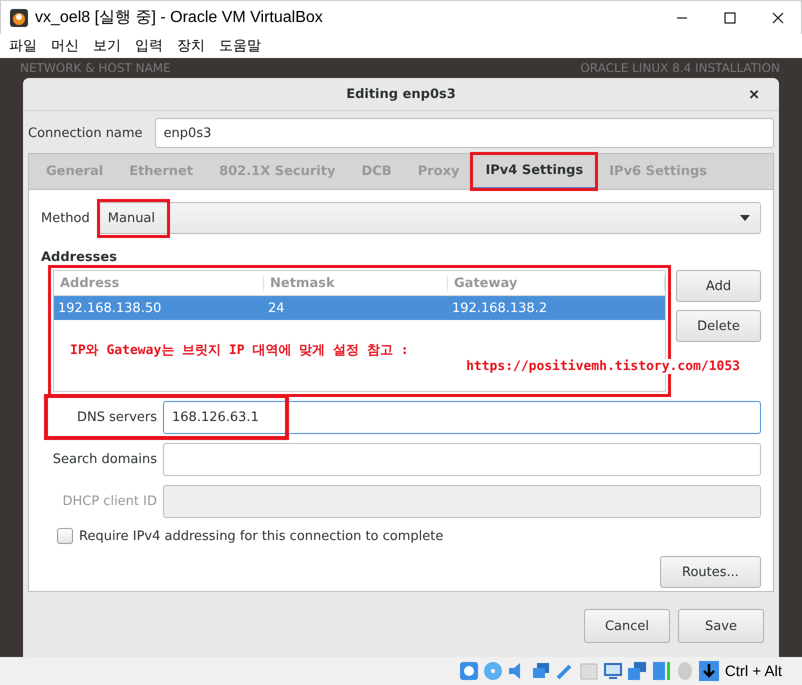 The height and width of the screenshot is (685, 802). What do you see at coordinates (65, 536) in the screenshot?
I see `checkbox` at bounding box center [65, 536].